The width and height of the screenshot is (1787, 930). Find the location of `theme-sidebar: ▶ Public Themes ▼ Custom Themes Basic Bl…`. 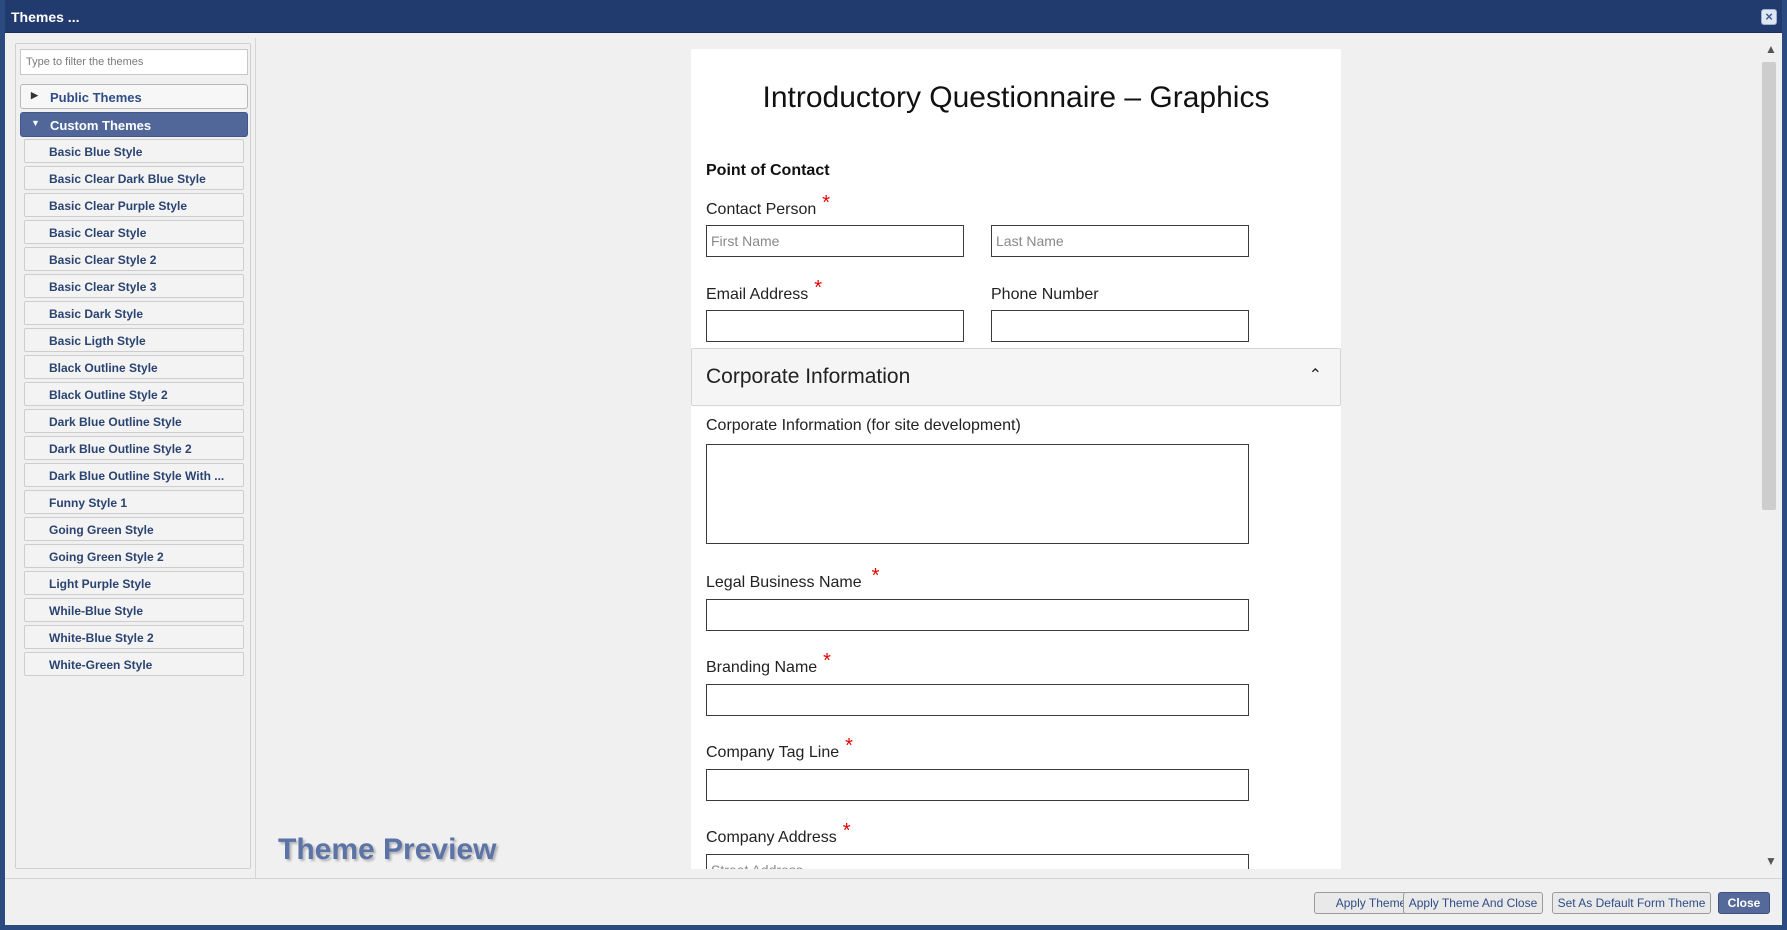

theme-sidebar: ▶ Public Themes ▼ Custom Themes Basic Bl… is located at coordinates (133, 456).